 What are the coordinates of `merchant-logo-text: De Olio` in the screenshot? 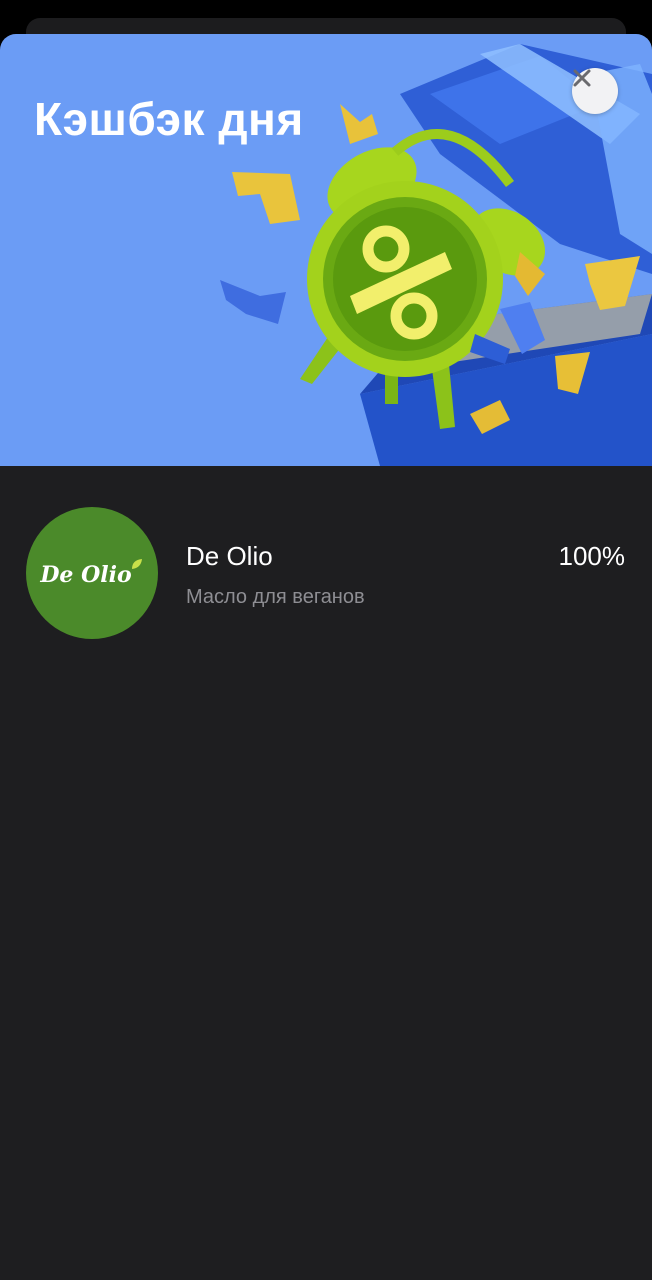 It's located at (86, 575).